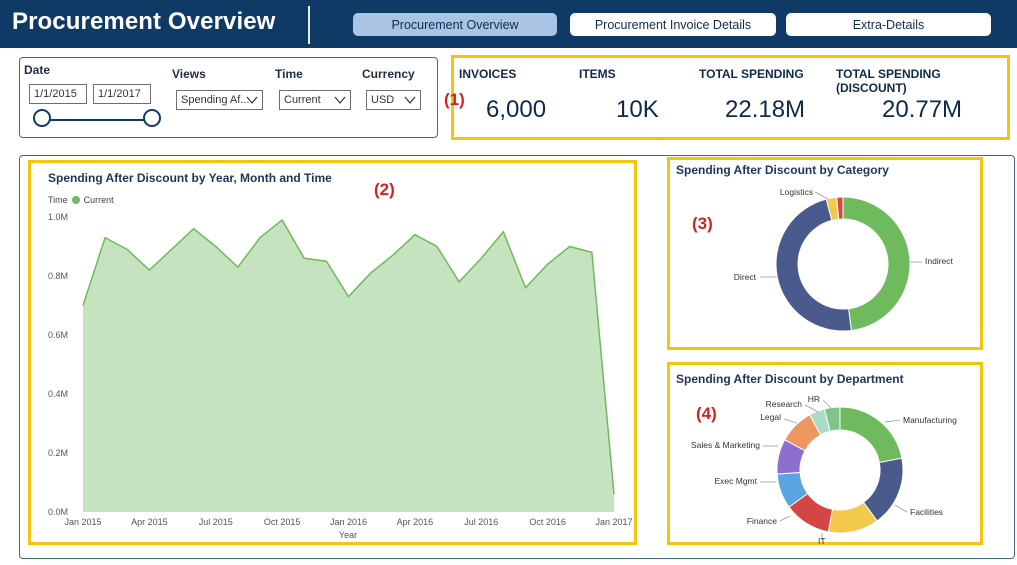 The width and height of the screenshot is (1017, 565). Describe the element at coordinates (216, 522) in the screenshot. I see `x-tick-label: Jul 2015` at that location.